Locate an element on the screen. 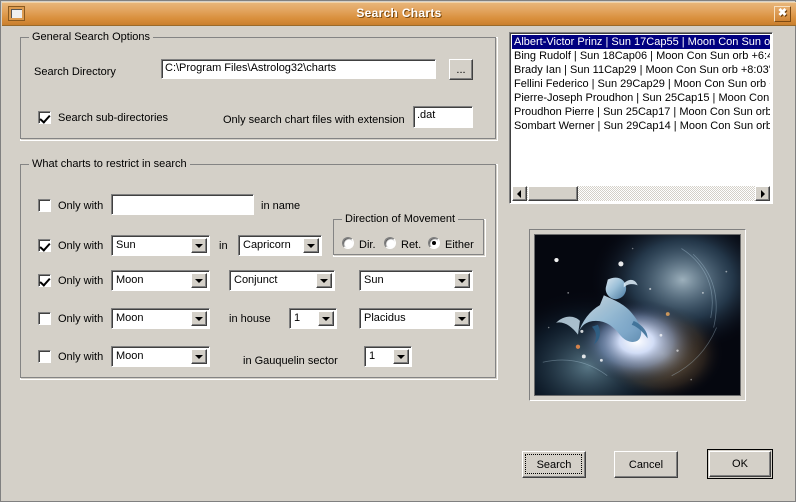 Image resolution: width=796 pixels, height=502 pixels. aspect-type-value: Conjunct is located at coordinates (256, 280).